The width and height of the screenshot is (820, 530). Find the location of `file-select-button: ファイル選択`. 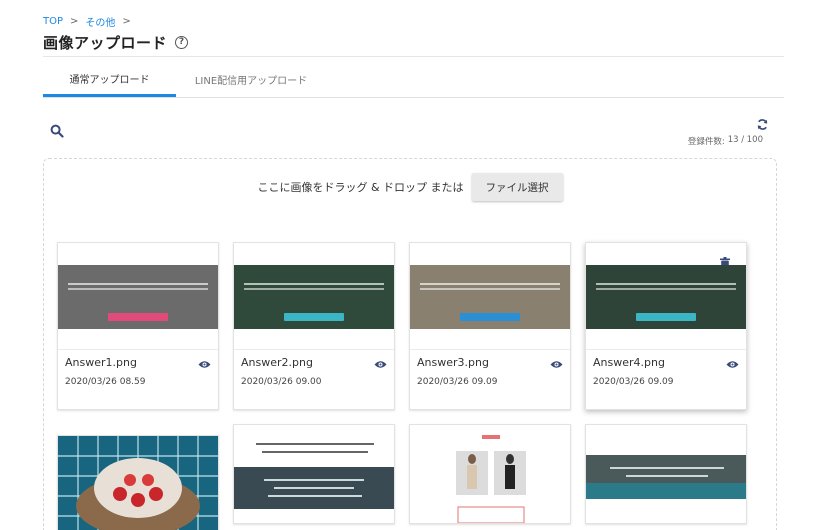

file-select-button: ファイル選択 is located at coordinates (517, 187).